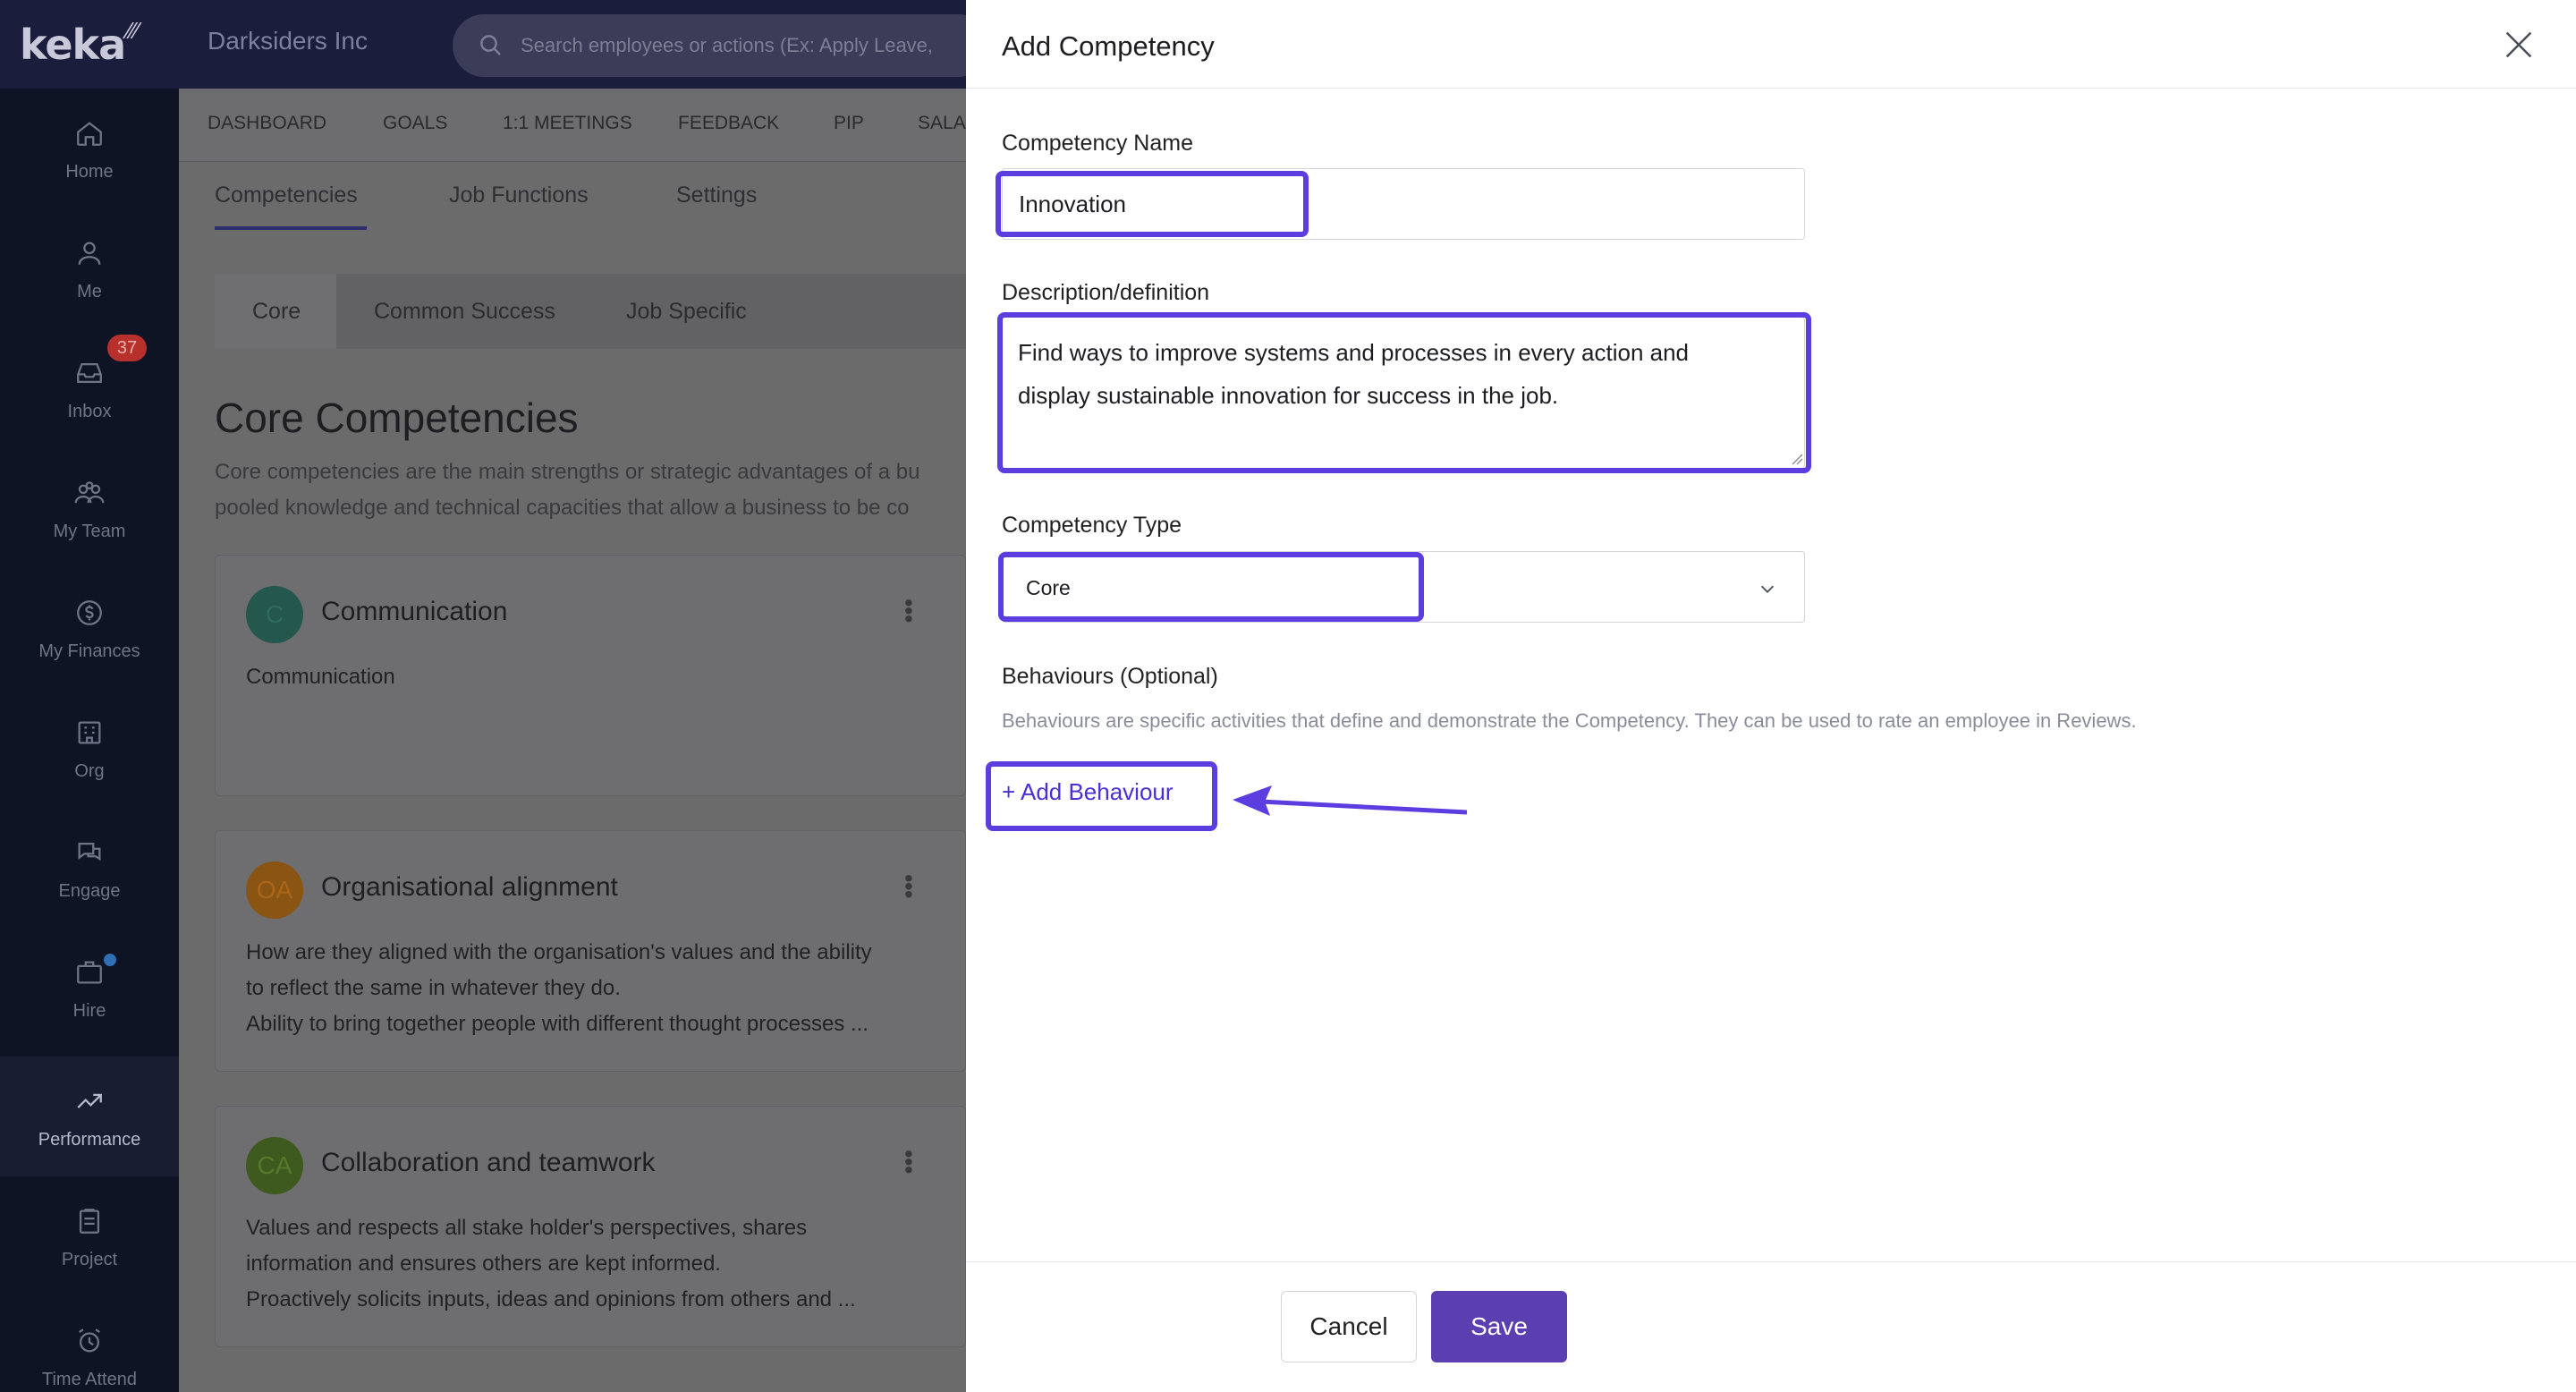  Describe the element at coordinates (89, 651) in the screenshot. I see `sidebar-item-label: My Finances` at that location.